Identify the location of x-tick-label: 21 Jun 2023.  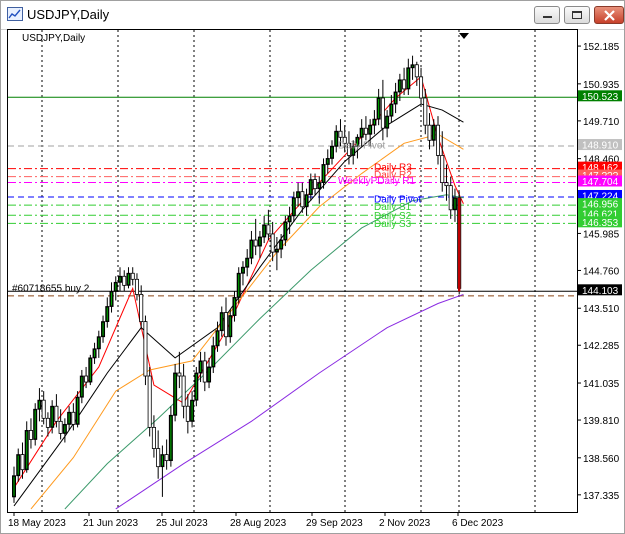
(110, 523).